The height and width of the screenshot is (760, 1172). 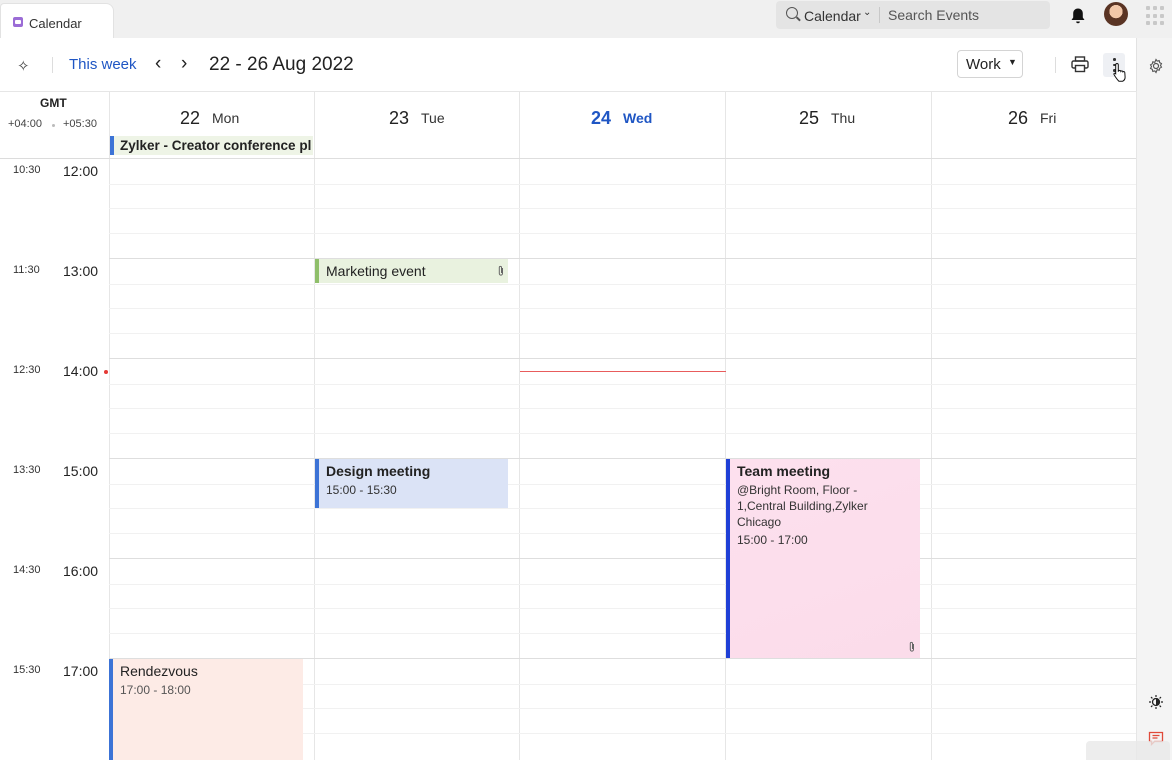 What do you see at coordinates (81, 671) in the screenshot?
I see `time-label-primary: 17:00` at bounding box center [81, 671].